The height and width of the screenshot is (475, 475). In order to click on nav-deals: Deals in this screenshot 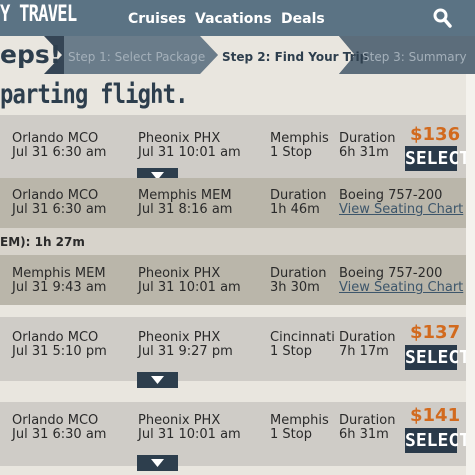, I will do `click(303, 19)`.